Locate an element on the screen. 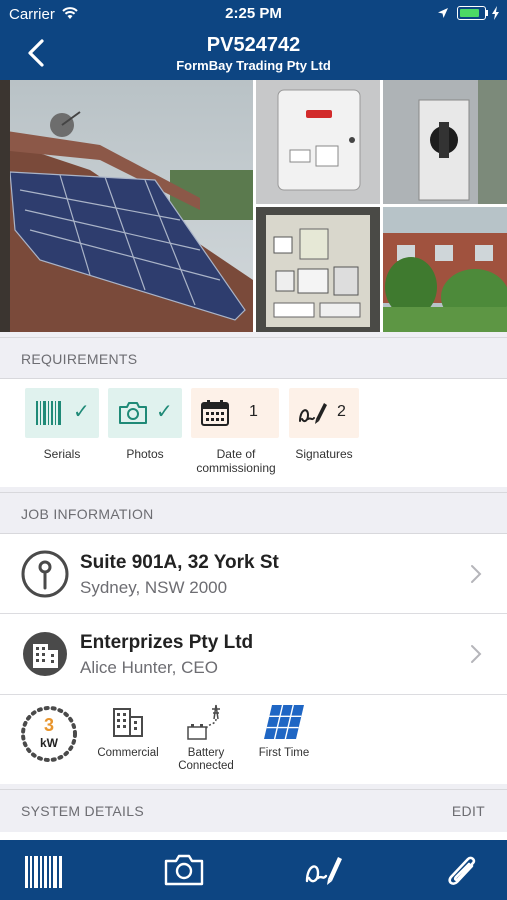 This screenshot has width=507, height=900. status-bar: Carrier 2:25 PM is located at coordinates (253, 14).